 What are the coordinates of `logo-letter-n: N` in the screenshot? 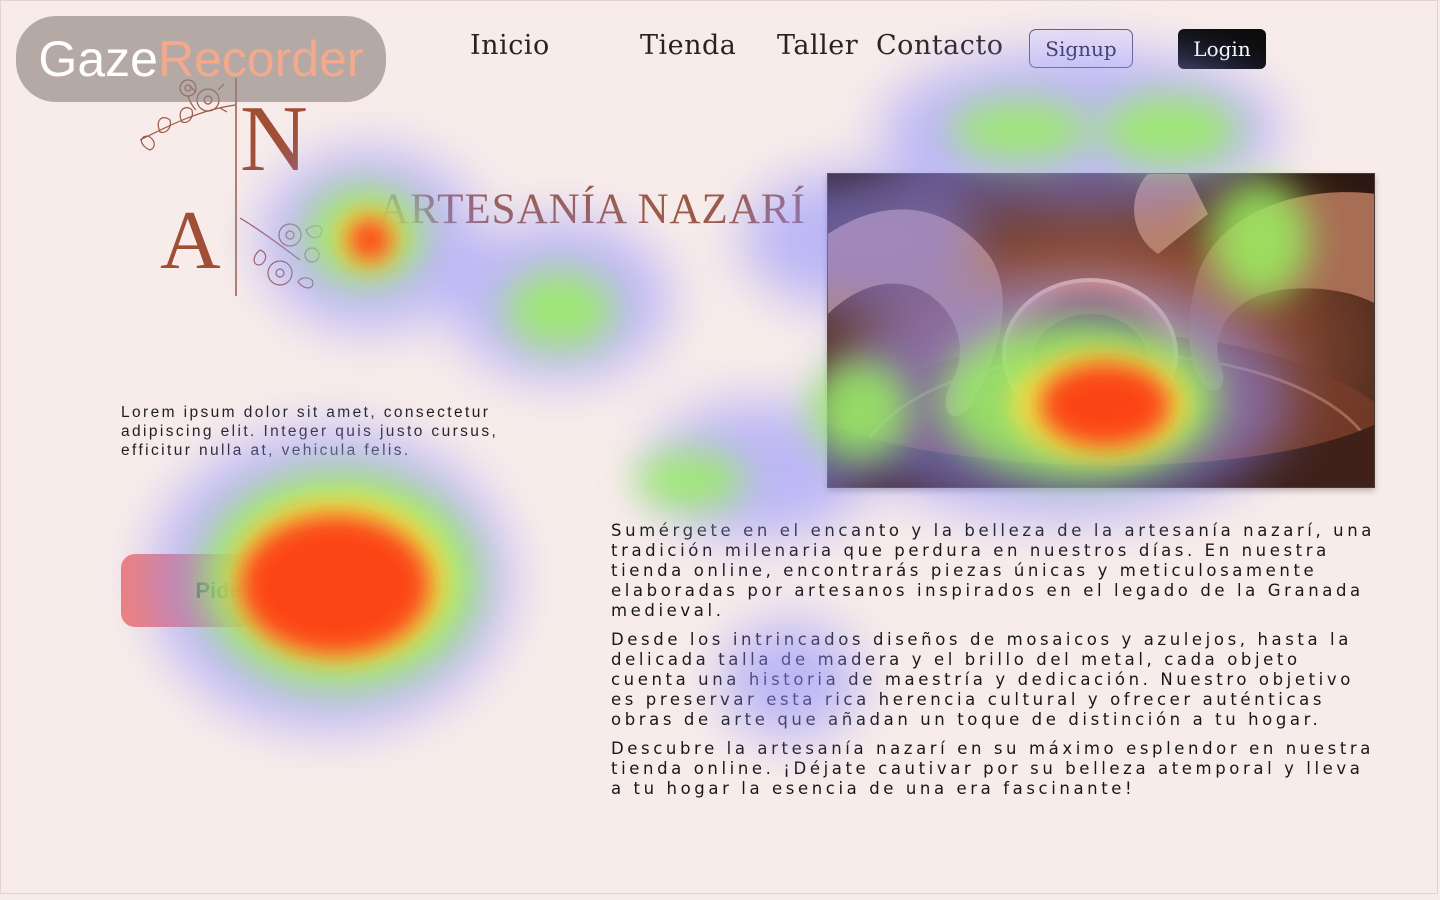 It's located at (274, 139).